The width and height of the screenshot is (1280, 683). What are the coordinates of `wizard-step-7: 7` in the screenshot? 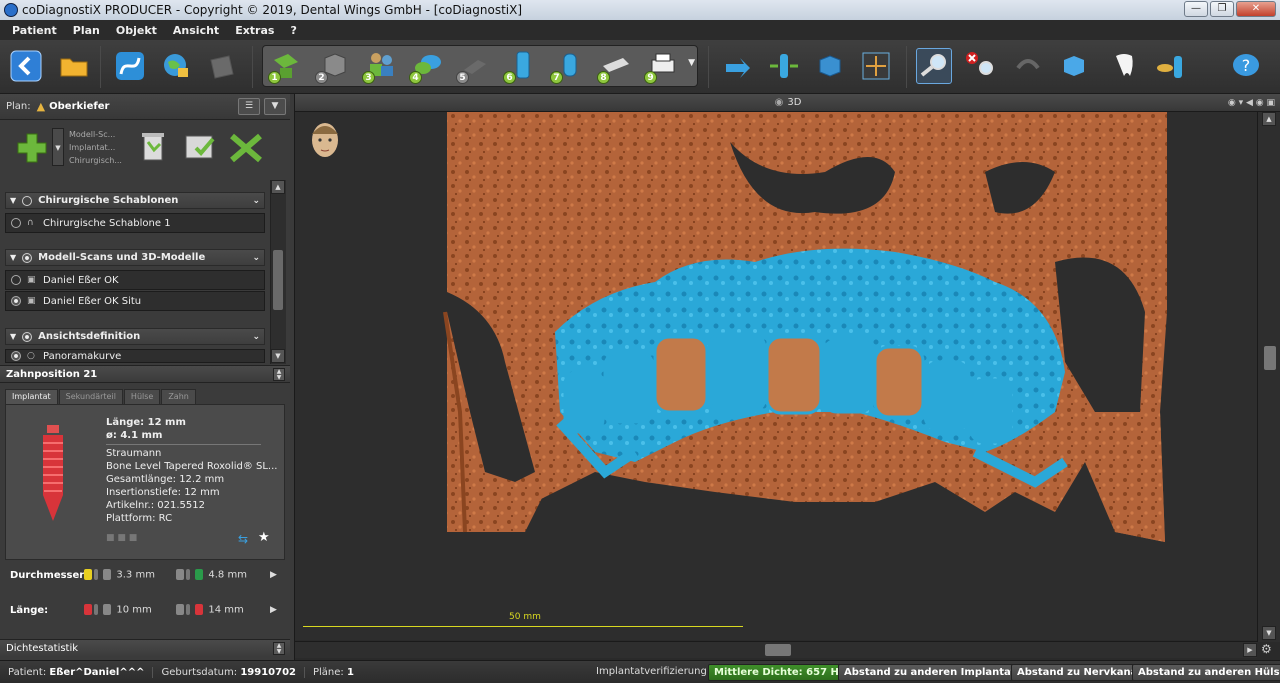 It's located at (568, 66).